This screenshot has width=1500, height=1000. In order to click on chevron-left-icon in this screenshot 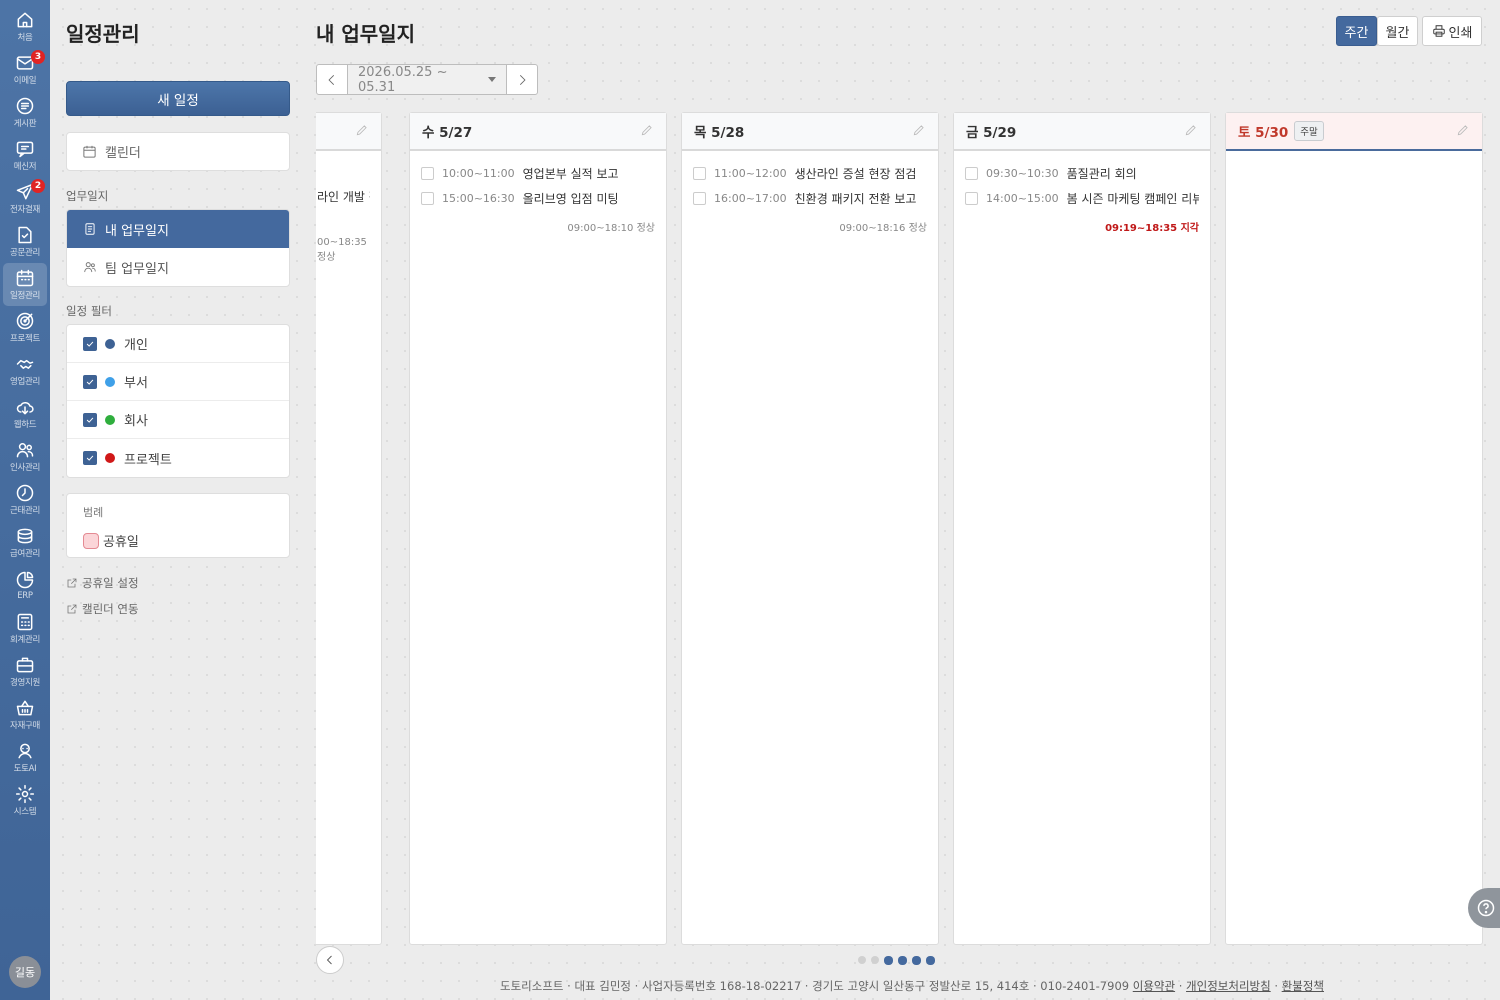, I will do `click(331, 79)`.